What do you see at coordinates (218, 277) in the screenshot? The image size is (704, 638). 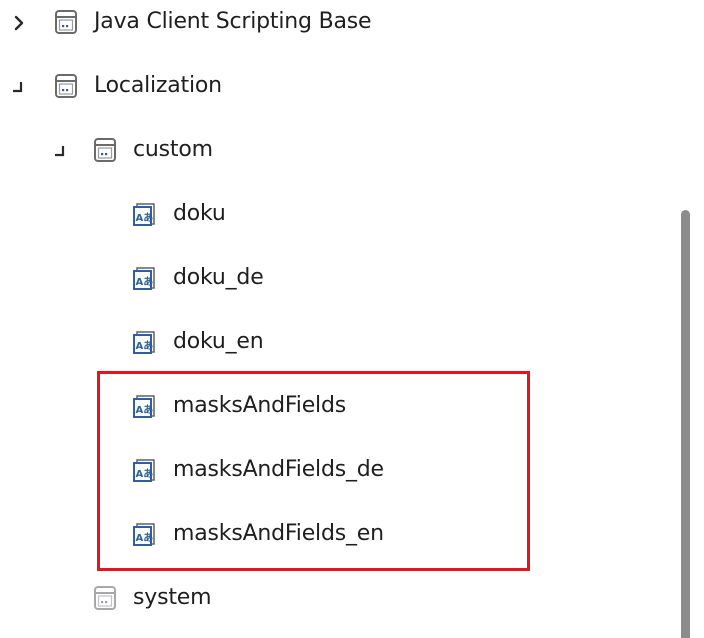 I see `tree-item-label: doku_de` at bounding box center [218, 277].